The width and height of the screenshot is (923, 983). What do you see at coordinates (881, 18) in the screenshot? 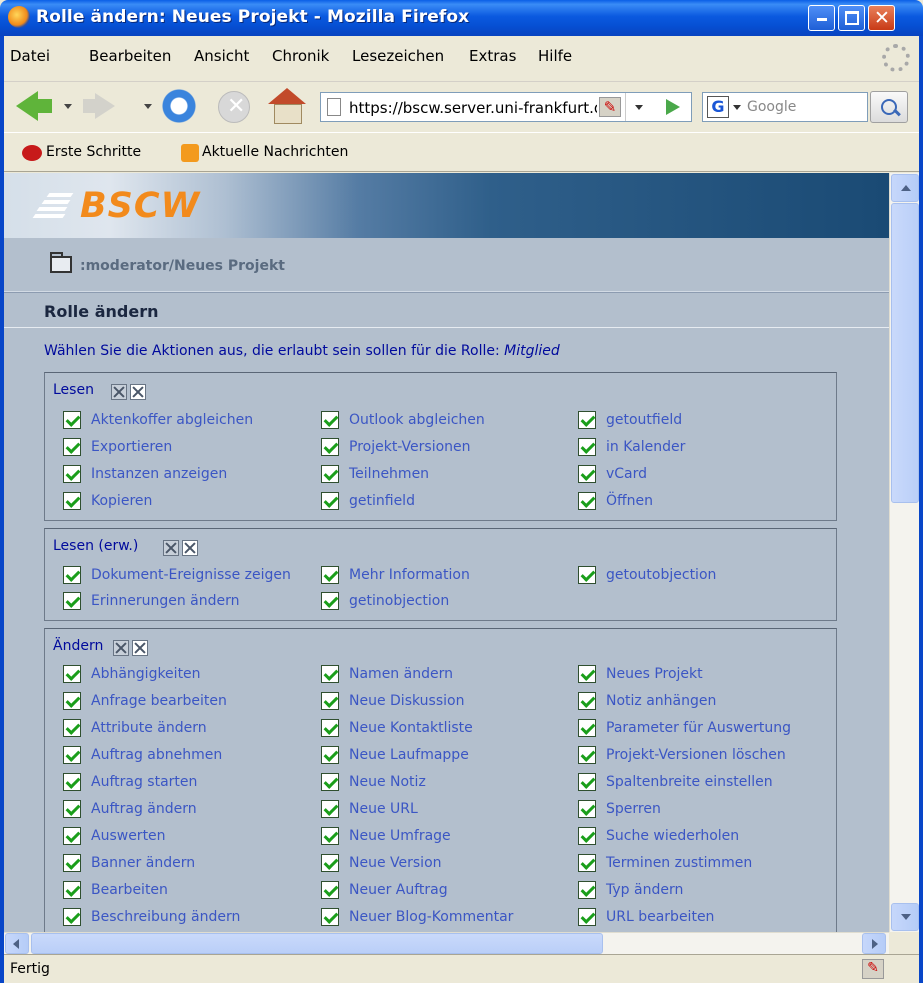
I see `close-button: ✕` at bounding box center [881, 18].